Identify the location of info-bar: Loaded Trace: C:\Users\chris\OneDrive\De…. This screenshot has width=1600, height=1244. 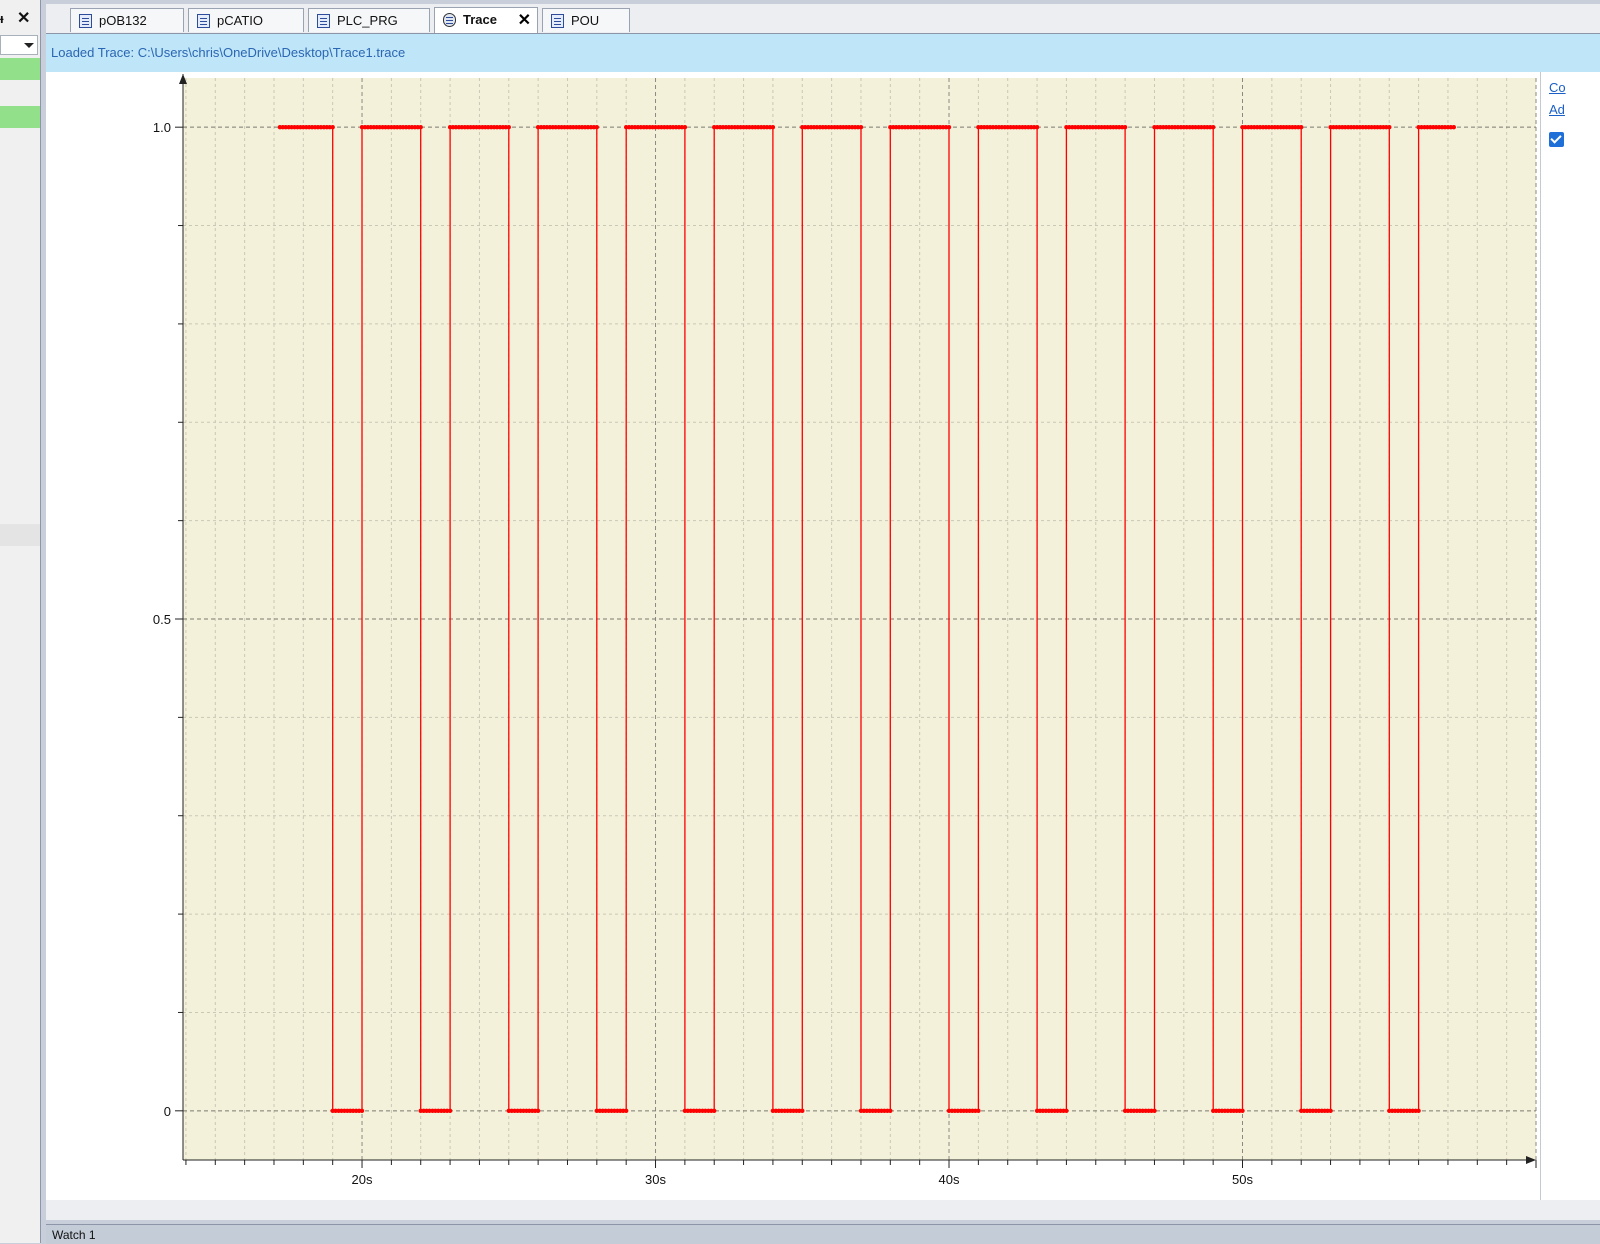
(823, 53).